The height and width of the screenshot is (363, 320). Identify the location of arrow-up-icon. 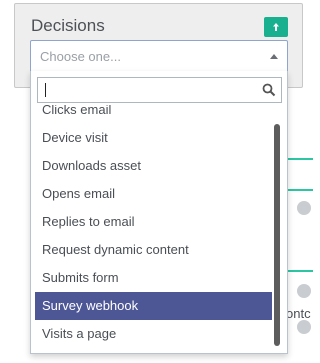
(276, 27).